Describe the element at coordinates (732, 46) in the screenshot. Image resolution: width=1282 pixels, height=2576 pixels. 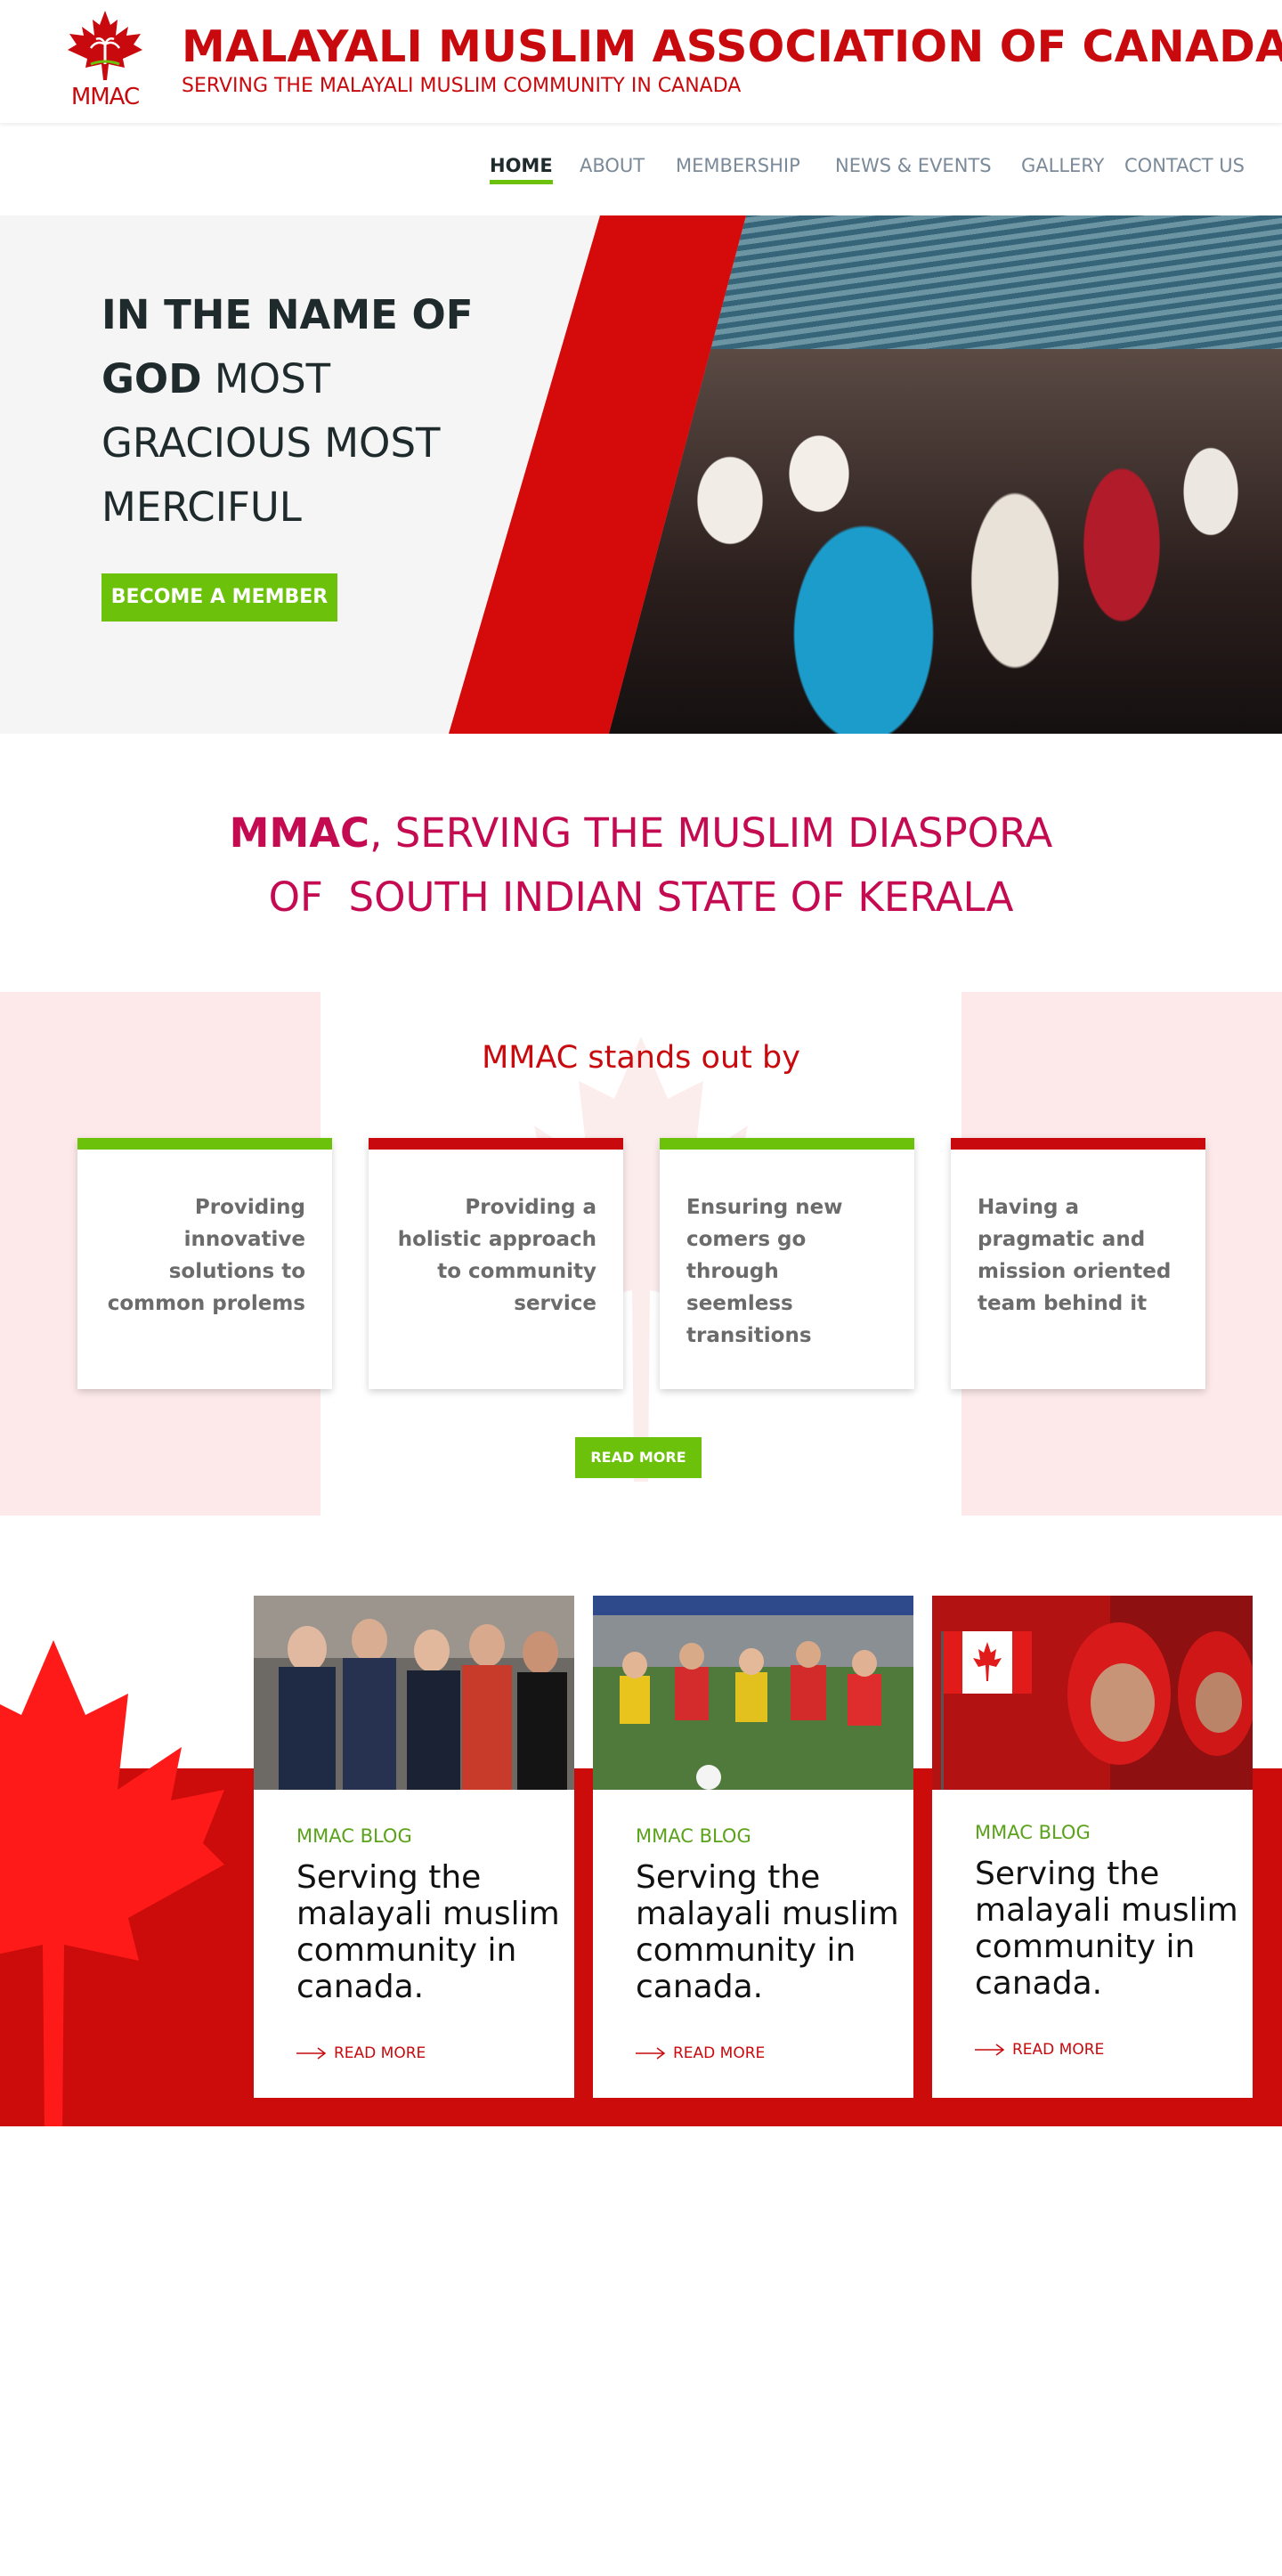
I see `site-title: MALAYALI MUSLIM ASSOCIATION OF CANADA` at that location.